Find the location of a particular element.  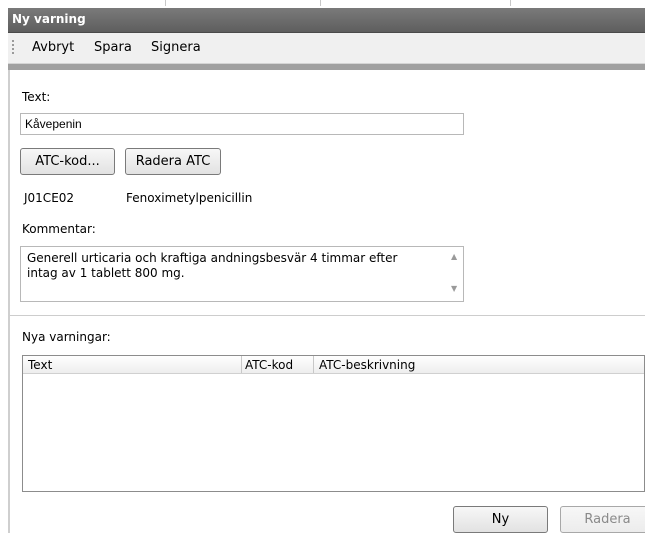

scroll-up-icon: ▲ is located at coordinates (454, 256).